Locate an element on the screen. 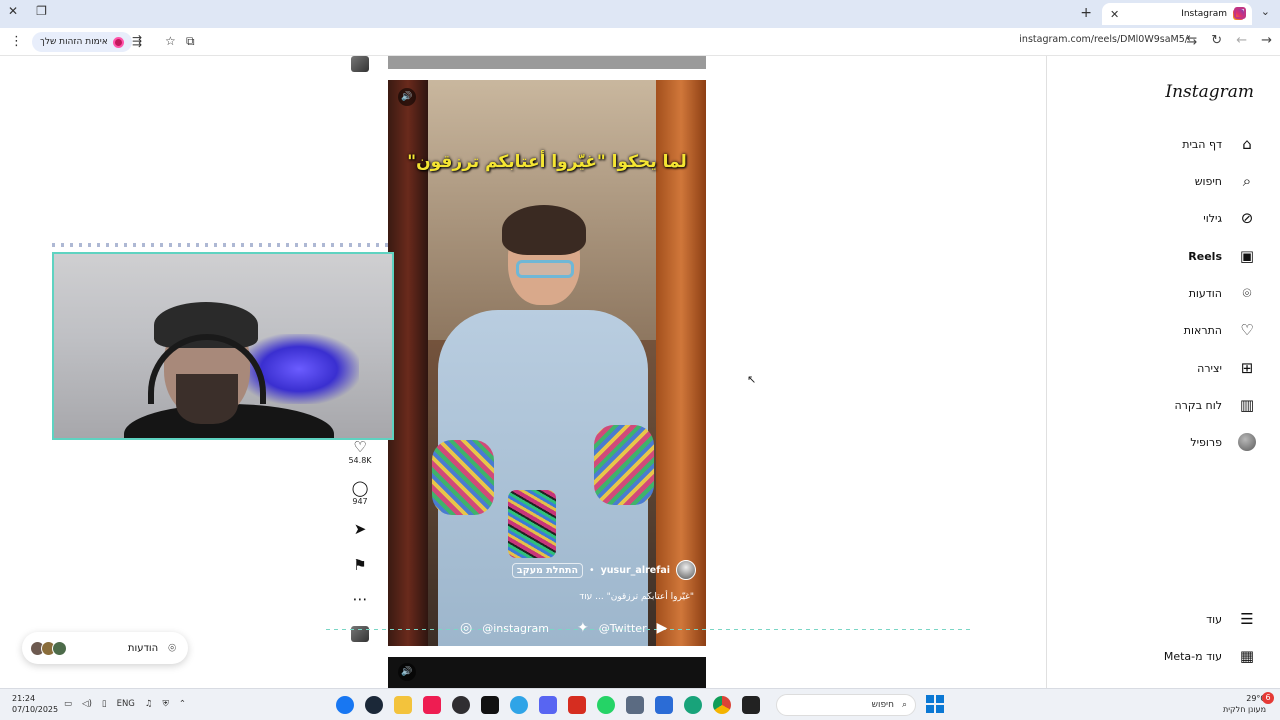 The width and height of the screenshot is (1280, 720). chrome-app-icon is located at coordinates (722, 705).